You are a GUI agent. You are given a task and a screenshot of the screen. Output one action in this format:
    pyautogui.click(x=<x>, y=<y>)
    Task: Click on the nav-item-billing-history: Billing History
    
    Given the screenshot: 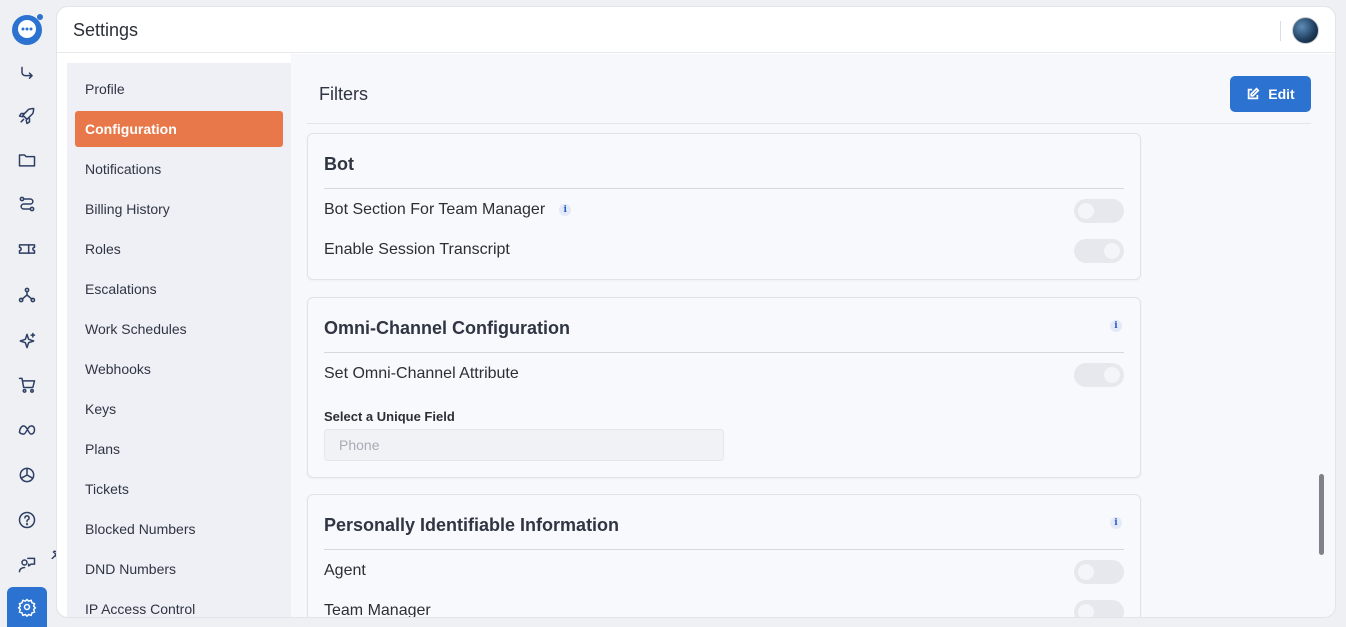 What is the action you would take?
    pyautogui.click(x=179, y=209)
    